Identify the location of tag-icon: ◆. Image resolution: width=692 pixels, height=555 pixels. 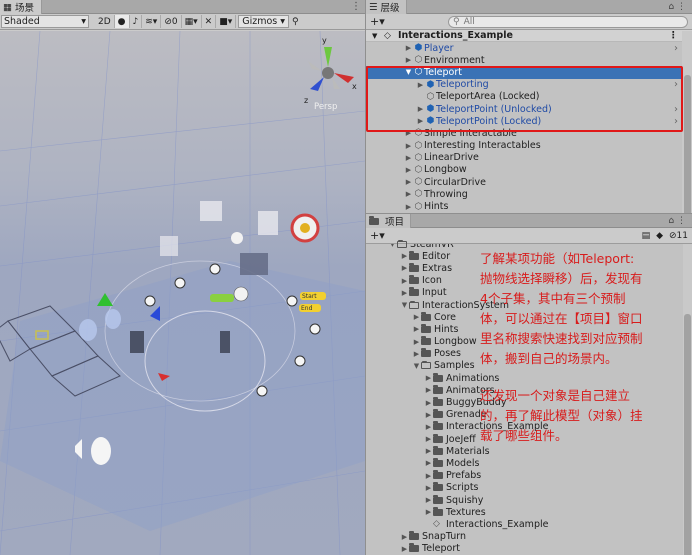
(659, 236).